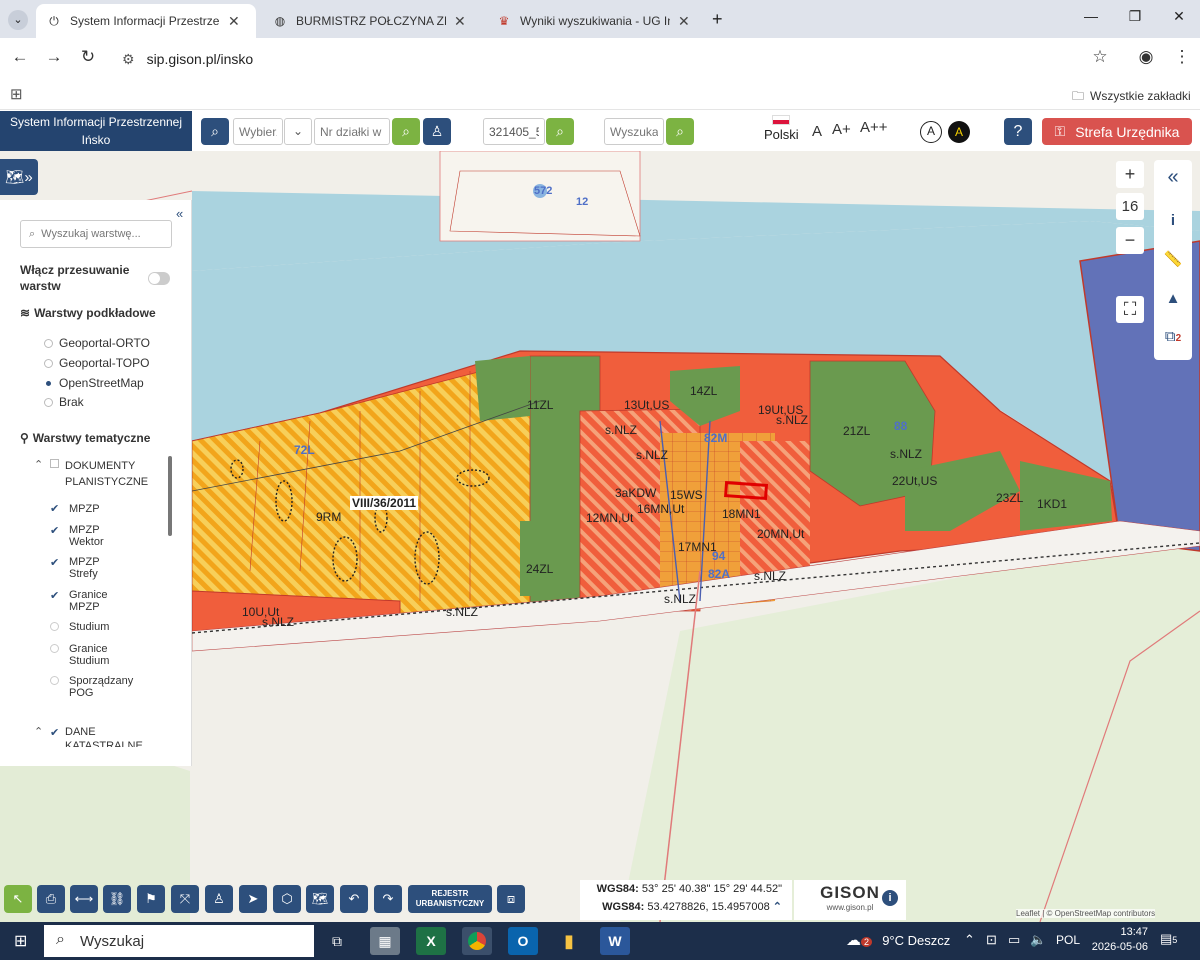 The height and width of the screenshot is (960, 1200). I want to click on expand-panel-icon: «, so click(1173, 177).